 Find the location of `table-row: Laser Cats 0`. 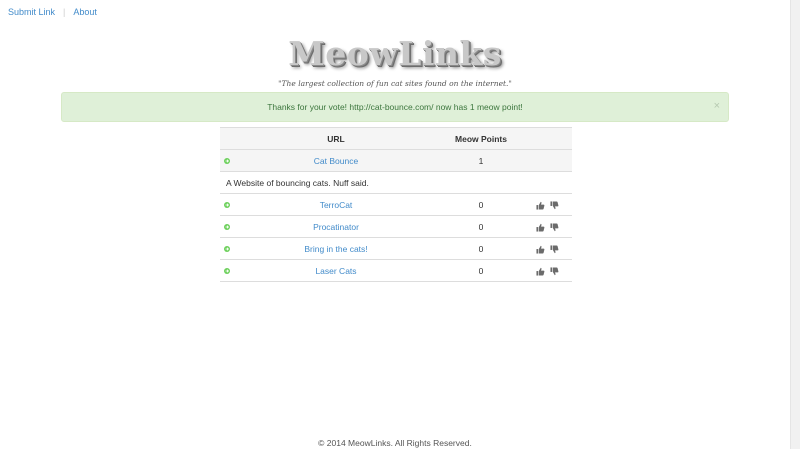

table-row: Laser Cats 0 is located at coordinates (396, 270).